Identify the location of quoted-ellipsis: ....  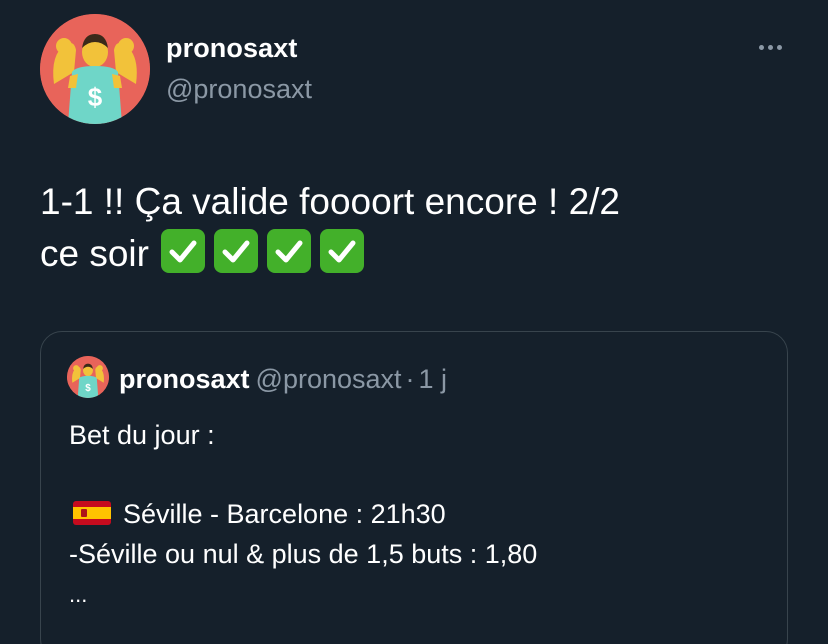
(78, 594).